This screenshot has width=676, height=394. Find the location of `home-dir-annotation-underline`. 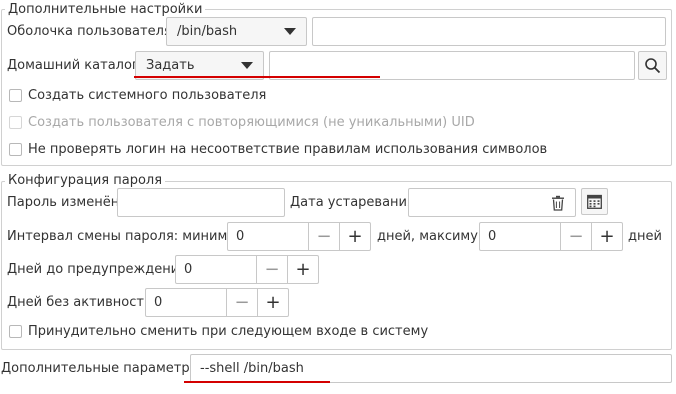

home-dir-annotation-underline is located at coordinates (257, 77).